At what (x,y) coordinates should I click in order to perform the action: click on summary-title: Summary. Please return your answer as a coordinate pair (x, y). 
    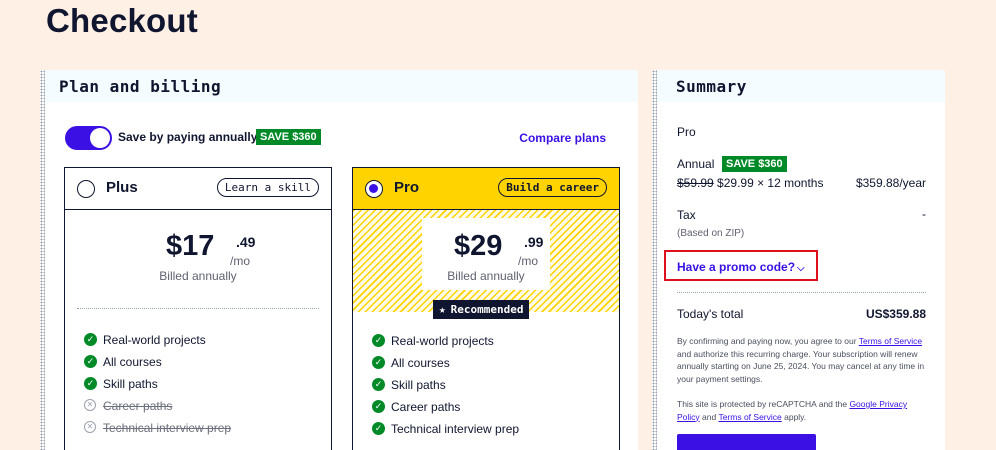
    Looking at the image, I should click on (711, 86).